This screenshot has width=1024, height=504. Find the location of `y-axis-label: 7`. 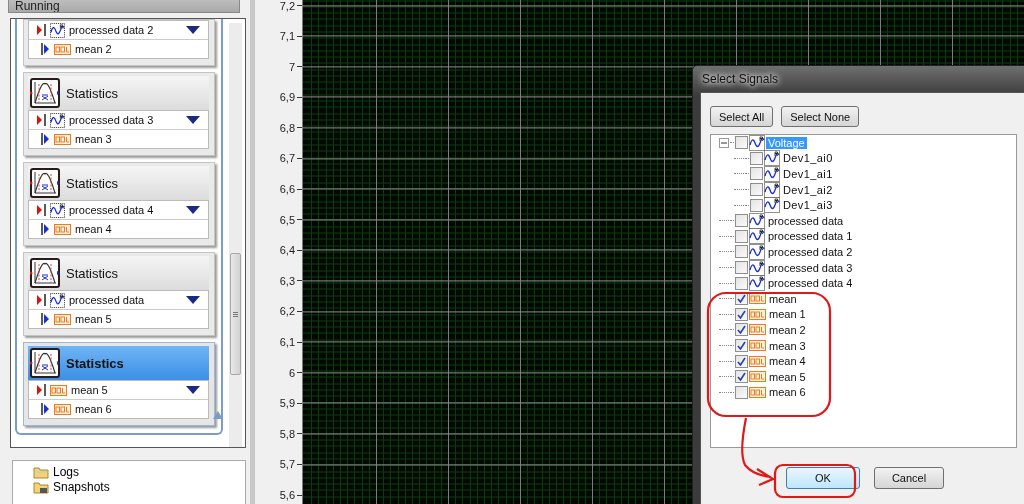

y-axis-label: 7 is located at coordinates (291, 66).